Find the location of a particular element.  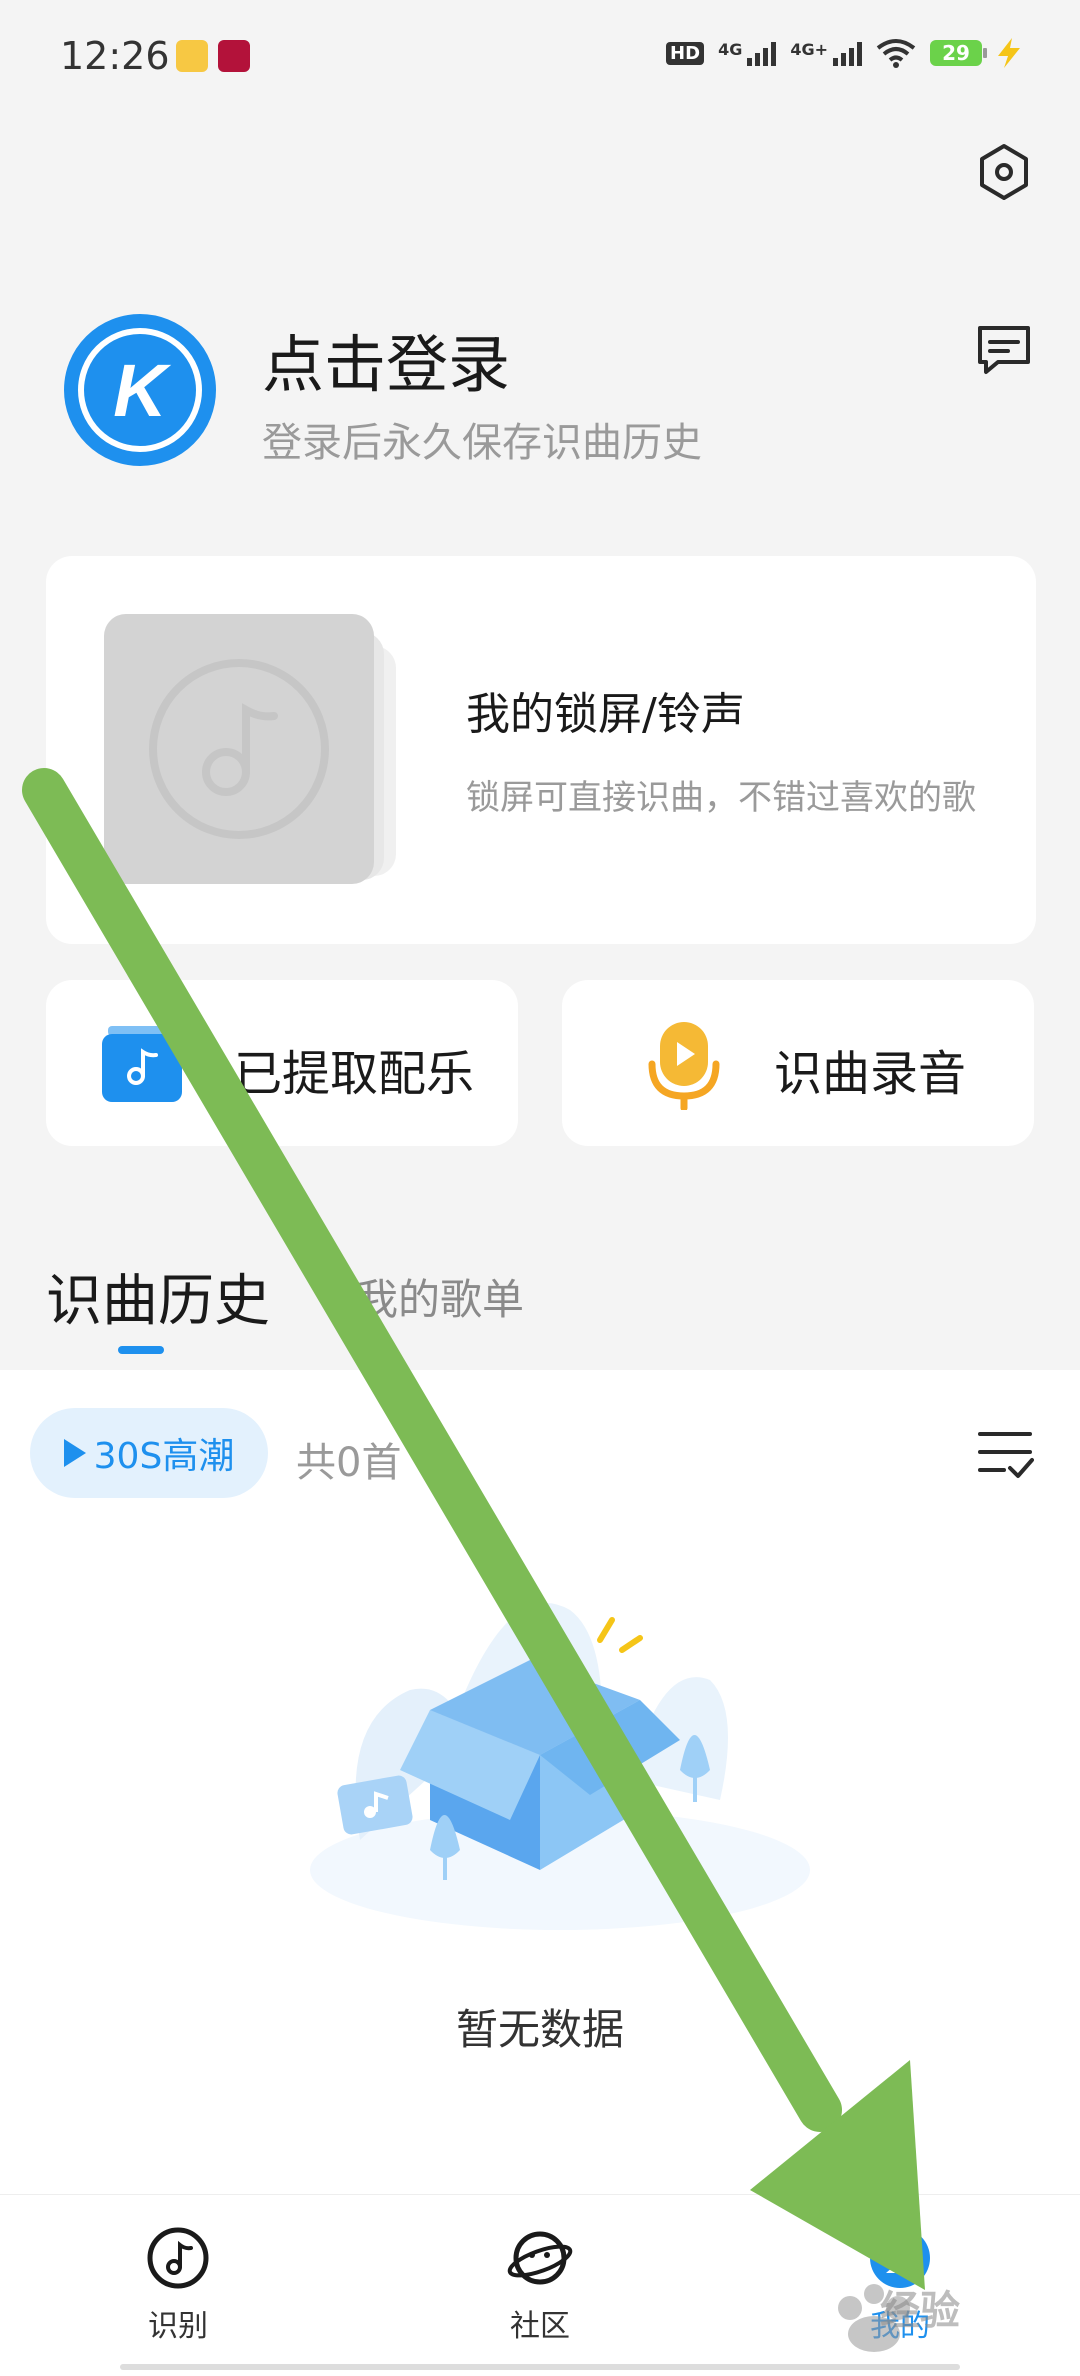

avatar-logo: K is located at coordinates (140, 390).